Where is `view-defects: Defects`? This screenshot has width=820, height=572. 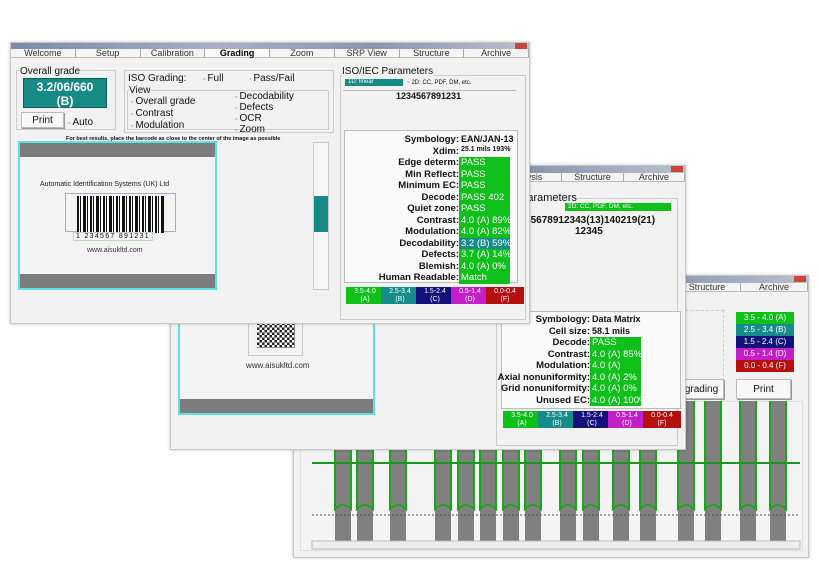 view-defects: Defects is located at coordinates (254, 107).